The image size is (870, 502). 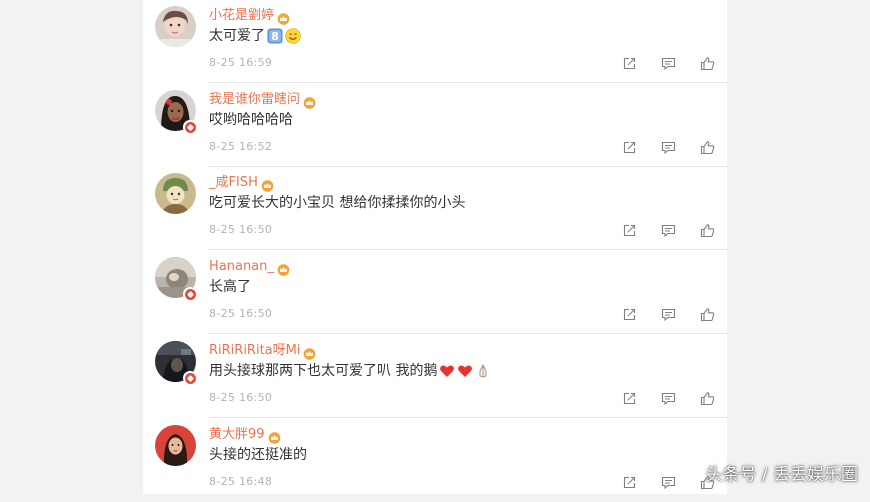 What do you see at coordinates (237, 36) in the screenshot?
I see `comment-text: 太可爱了` at bounding box center [237, 36].